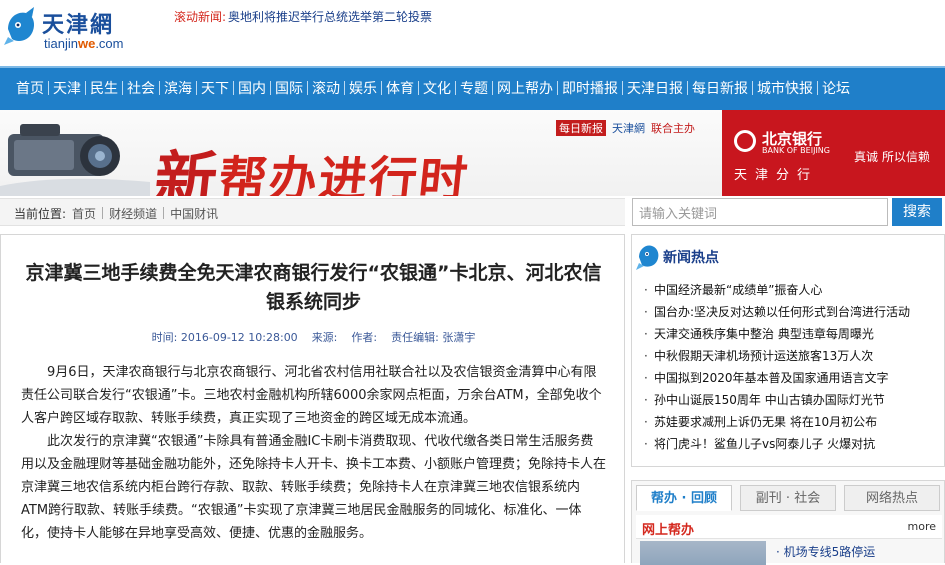 The height and width of the screenshot is (565, 945). Describe the element at coordinates (625, 128) in the screenshot. I see `banner-sponsors: 每日新报 天津網 联合主办` at that location.